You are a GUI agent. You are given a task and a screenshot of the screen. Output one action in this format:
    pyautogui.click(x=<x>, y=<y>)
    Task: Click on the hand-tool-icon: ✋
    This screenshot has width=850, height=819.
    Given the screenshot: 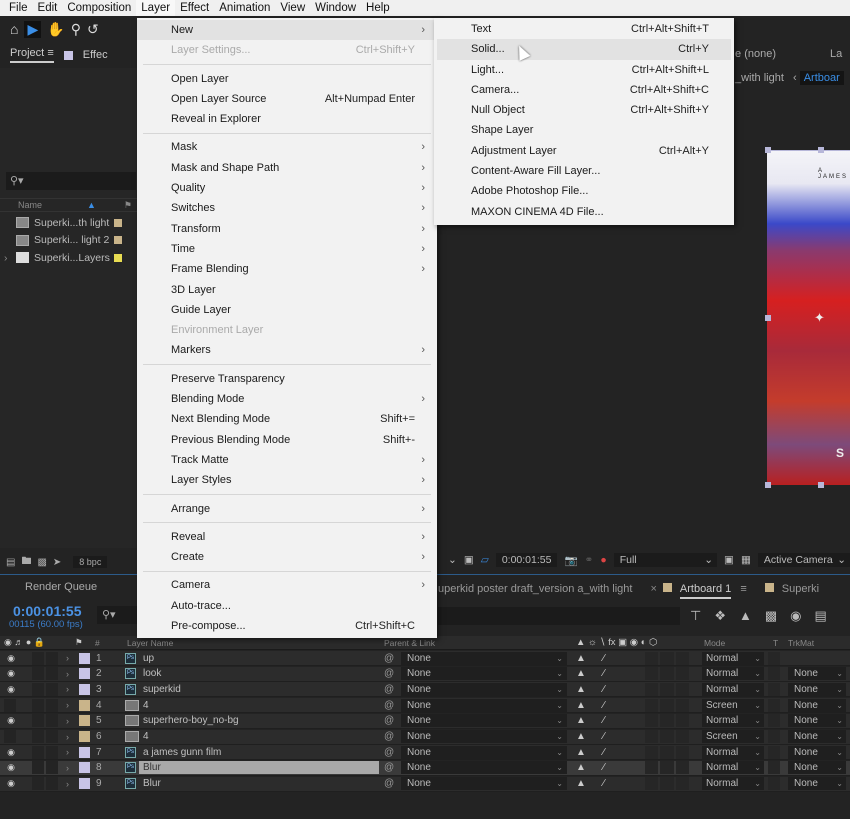 What is the action you would take?
    pyautogui.click(x=55, y=29)
    